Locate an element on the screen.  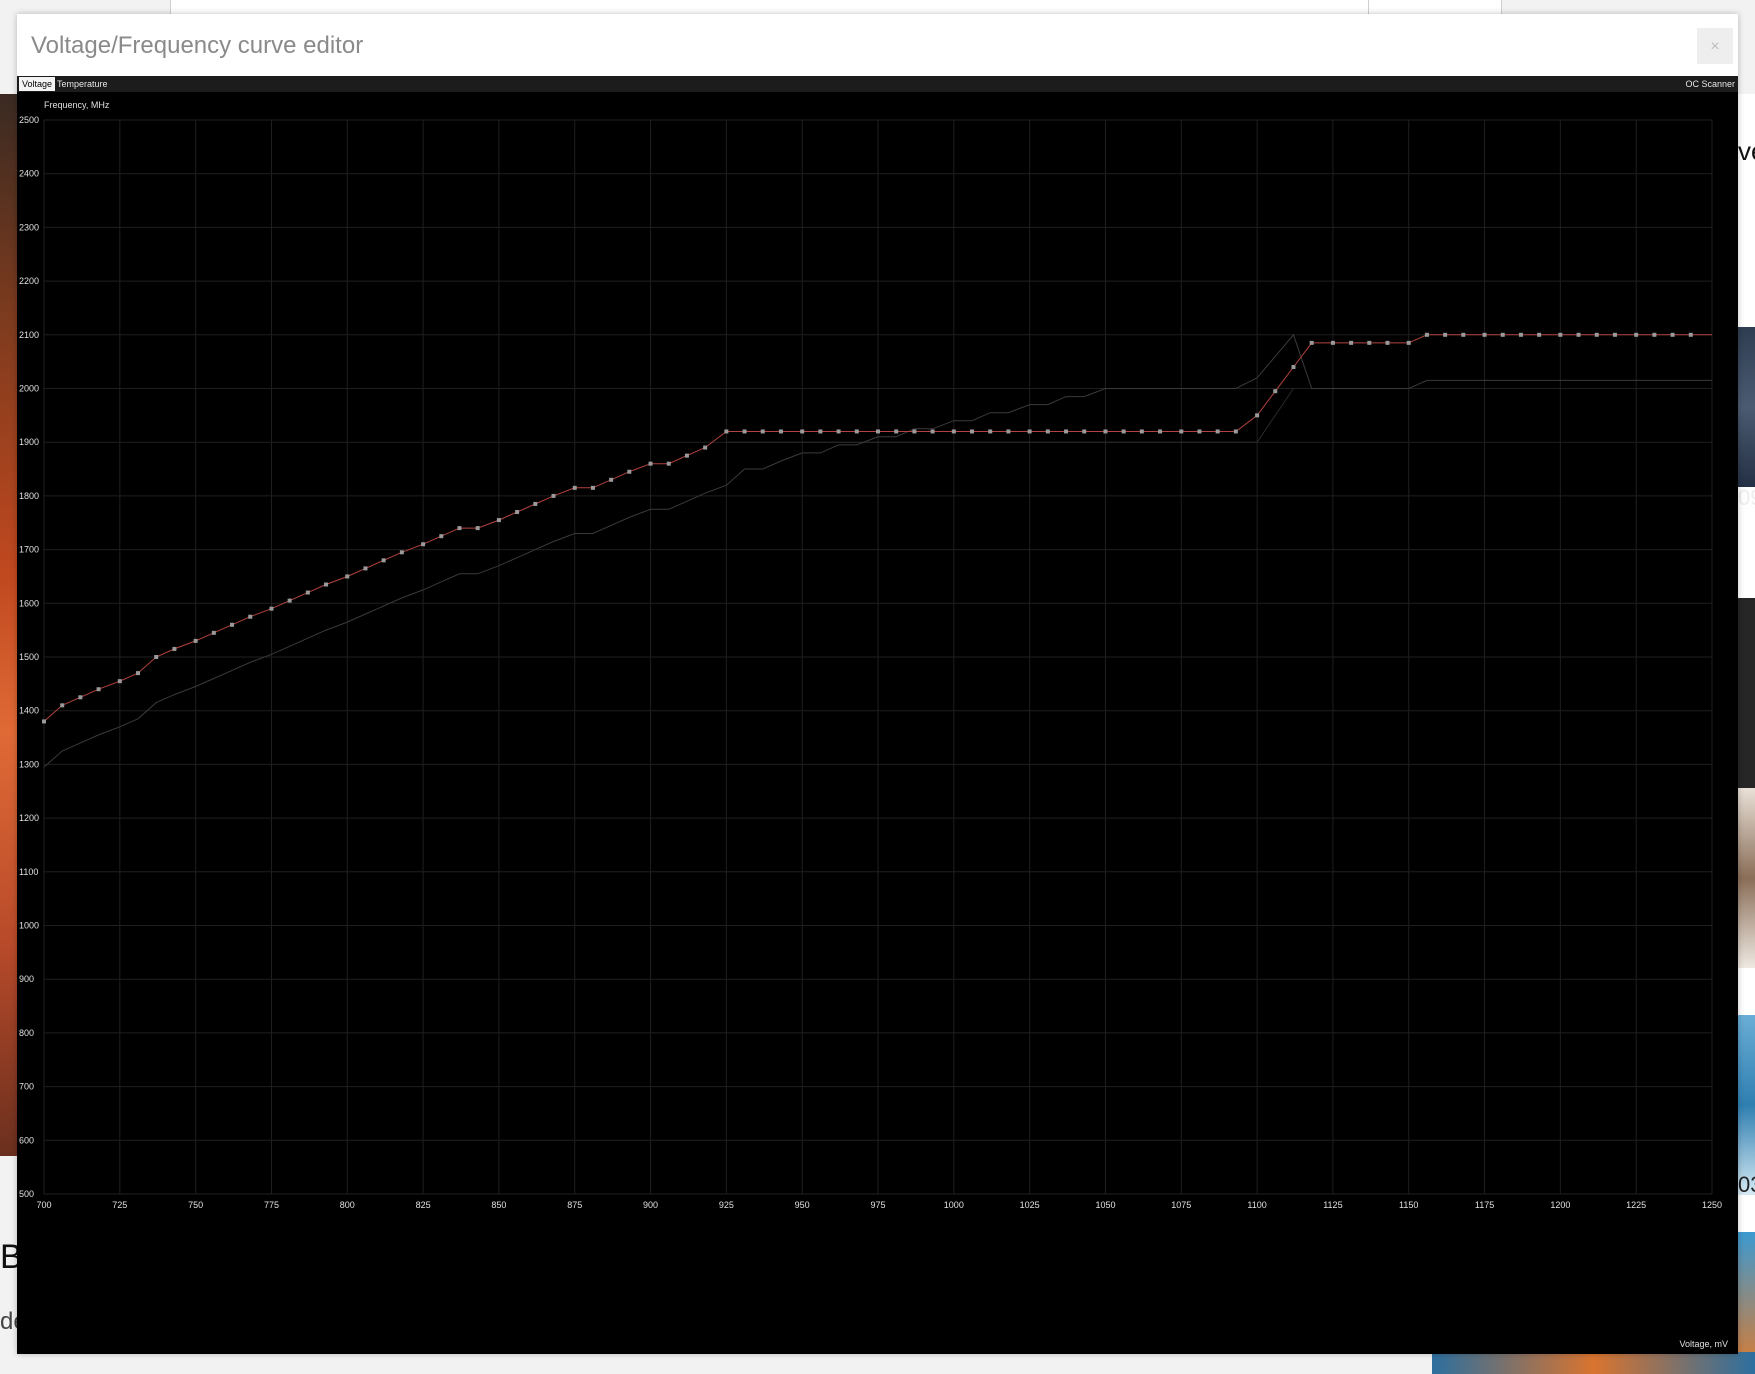
x-tick-label: 1025 is located at coordinates (1030, 1205).